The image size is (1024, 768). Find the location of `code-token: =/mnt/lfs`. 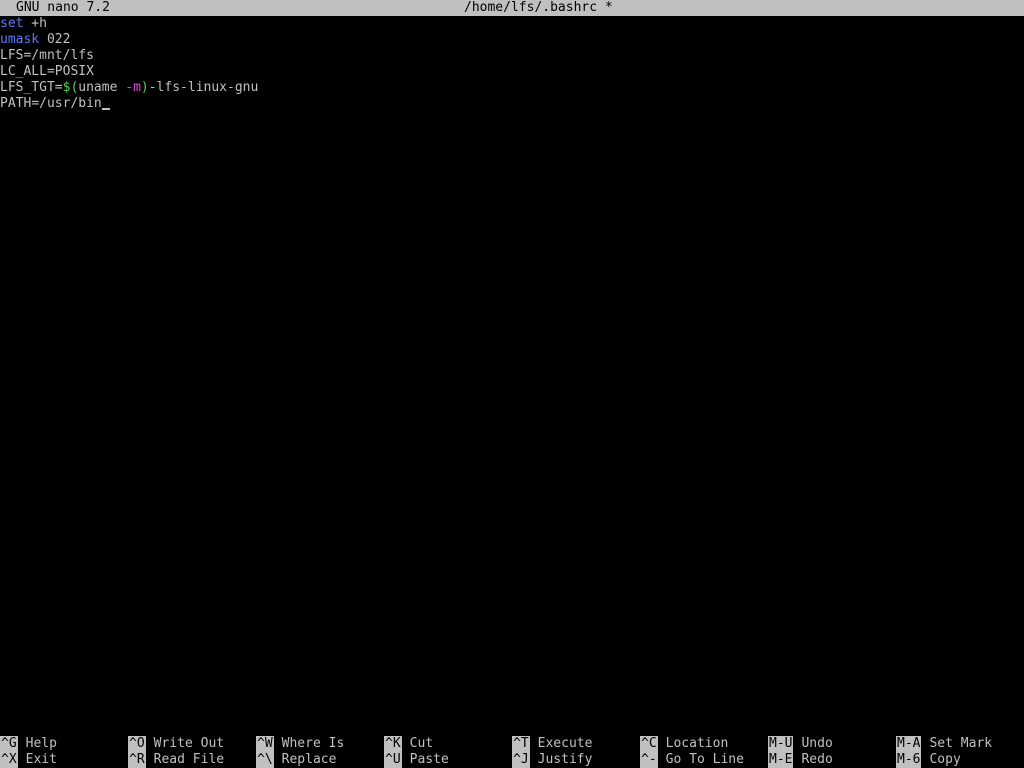

code-token: =/mnt/lfs is located at coordinates (58, 55).